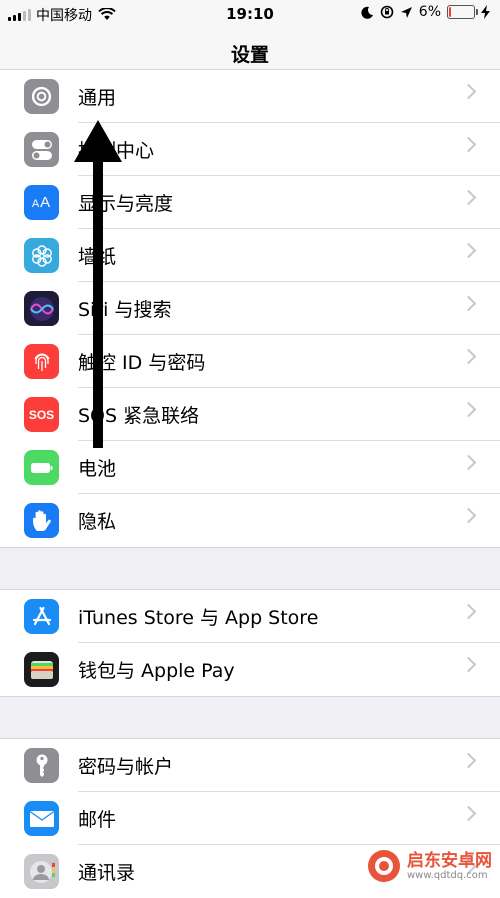 The width and height of the screenshot is (500, 898). What do you see at coordinates (97, 257) in the screenshot?
I see `settings-row-label: 墙纸` at bounding box center [97, 257].